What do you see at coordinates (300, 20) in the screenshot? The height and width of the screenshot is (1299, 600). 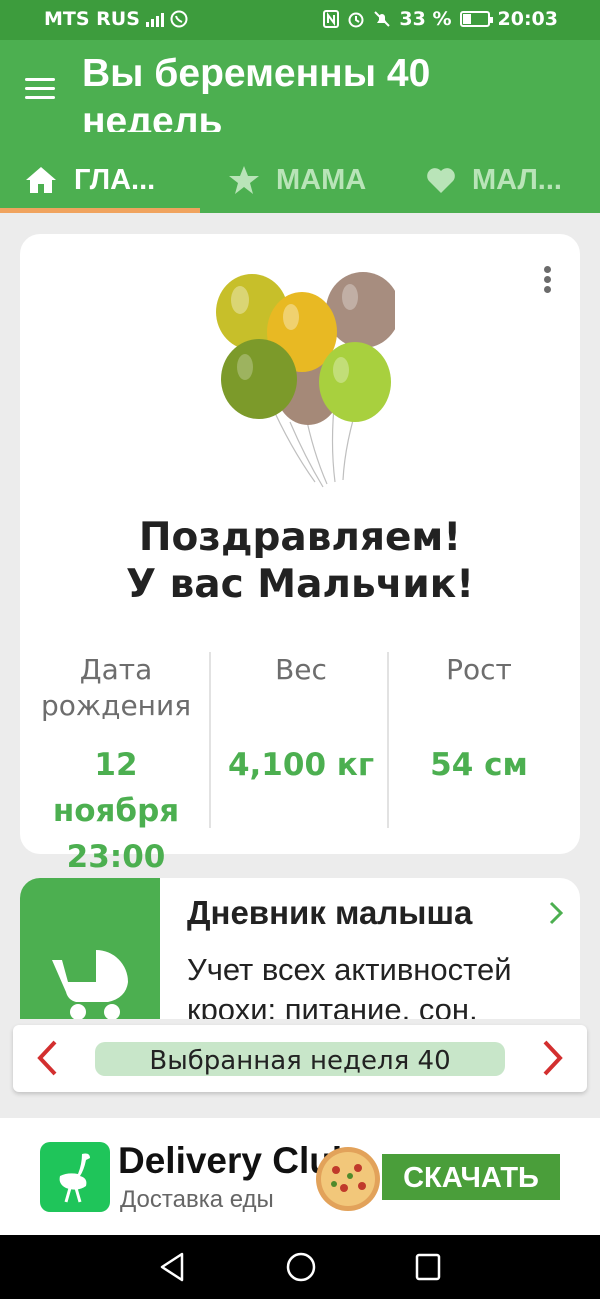 I see `status-bar: MTS RUS 33 % 20:03` at bounding box center [300, 20].